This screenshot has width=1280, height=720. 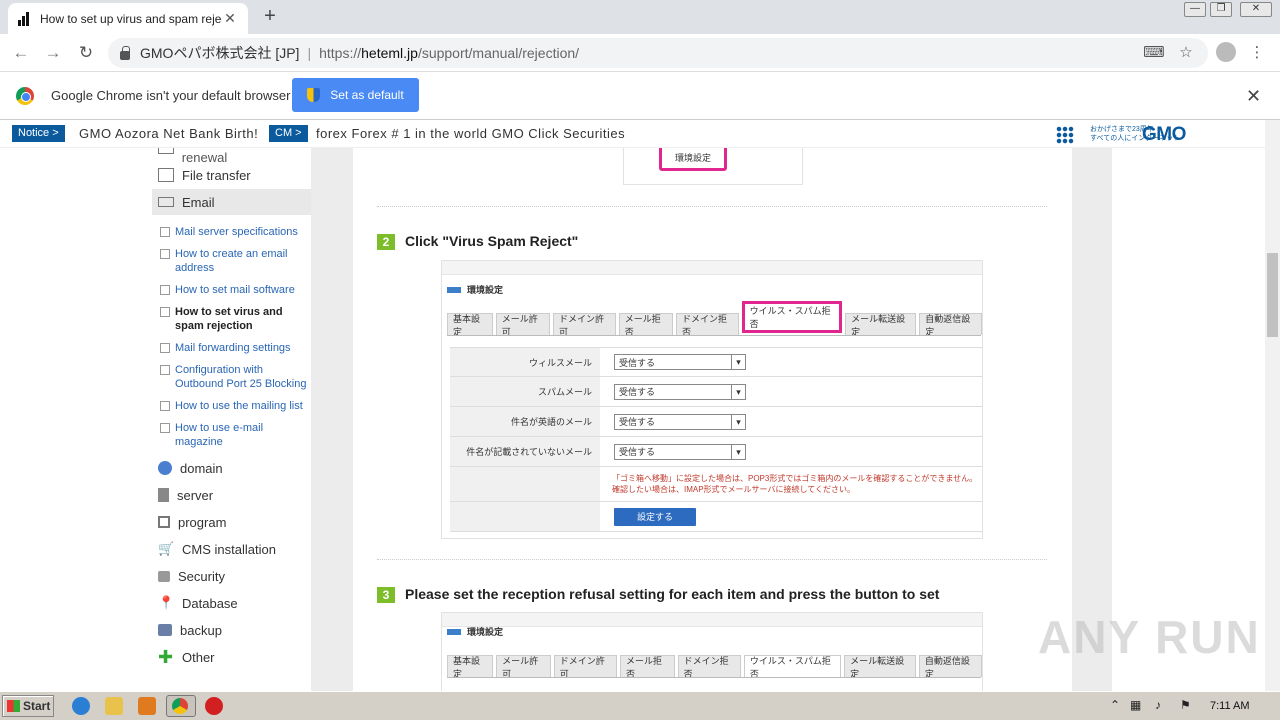 I want to click on restore-button: ❐, so click(x=1221, y=9).